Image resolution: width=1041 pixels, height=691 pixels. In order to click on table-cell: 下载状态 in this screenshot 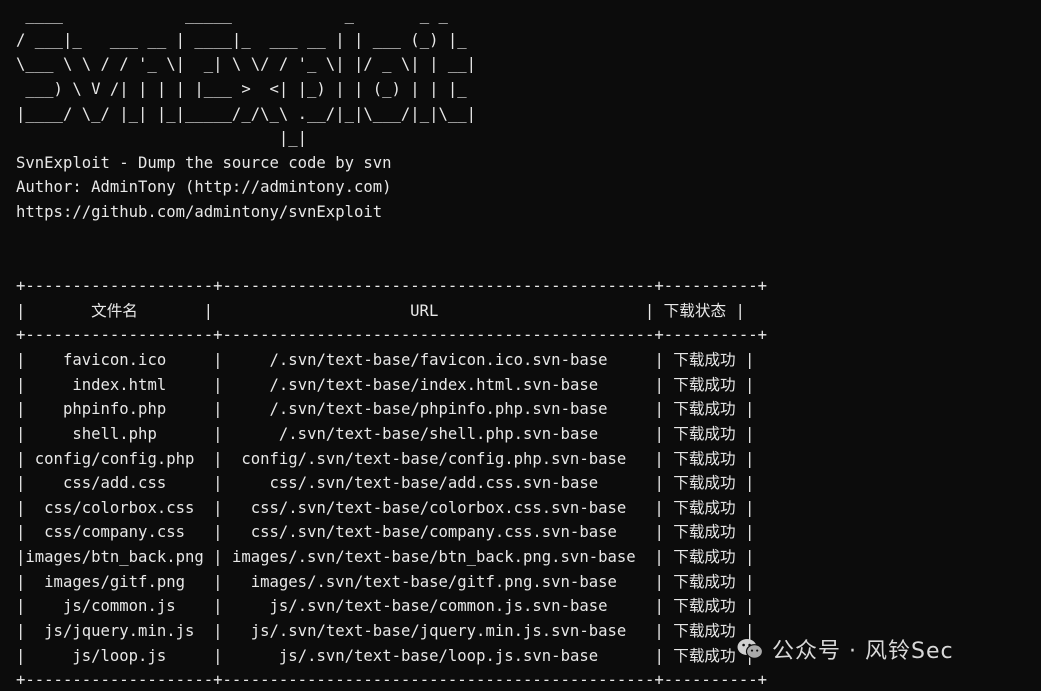, I will do `click(695, 310)`.